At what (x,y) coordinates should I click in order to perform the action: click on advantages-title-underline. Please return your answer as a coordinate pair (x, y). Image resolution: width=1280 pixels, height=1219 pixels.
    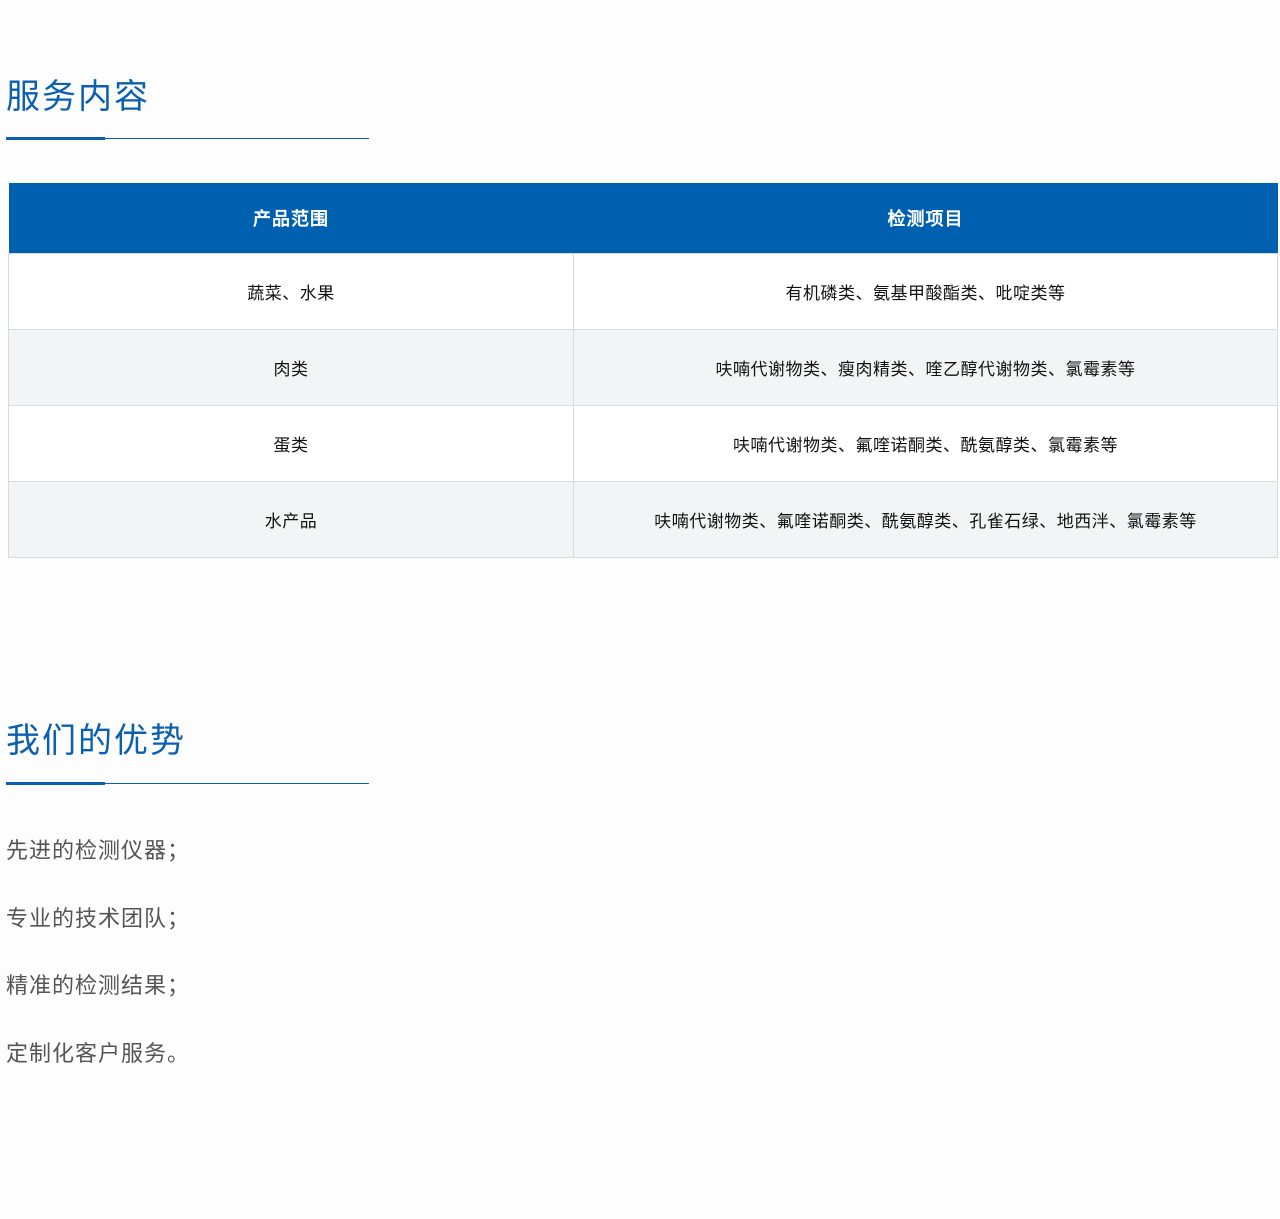
    Looking at the image, I should click on (187, 783).